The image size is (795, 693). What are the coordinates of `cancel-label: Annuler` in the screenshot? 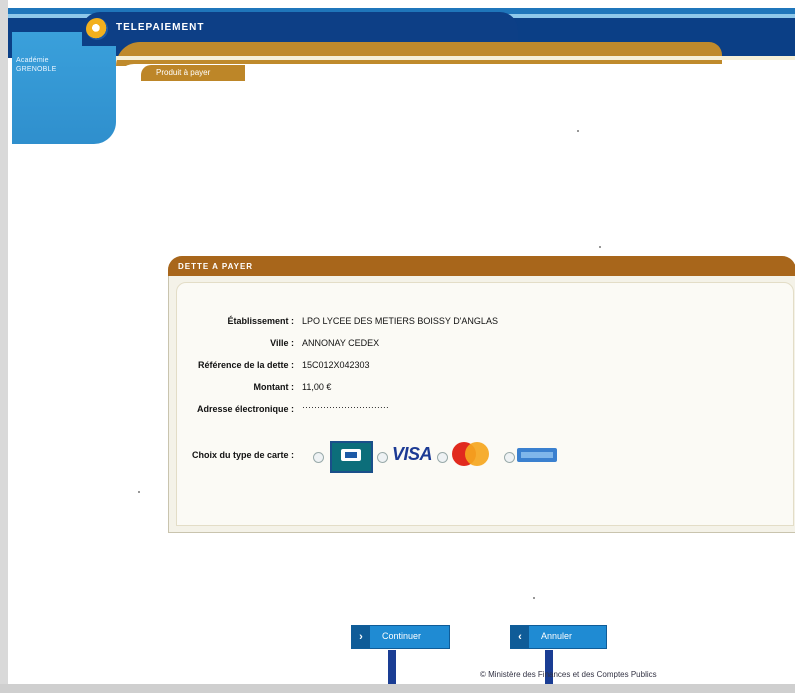 It's located at (557, 636).